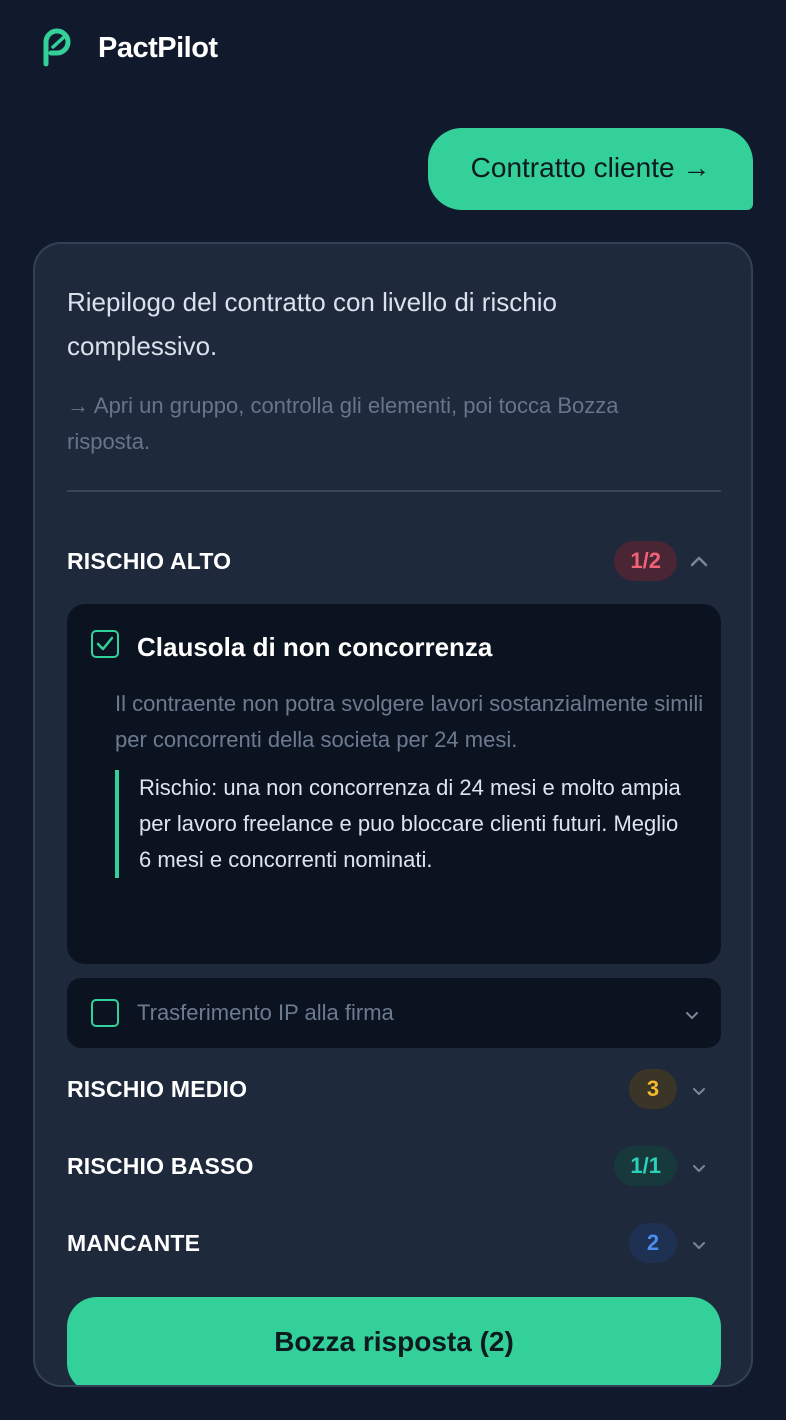 Image resolution: width=786 pixels, height=1420 pixels. Describe the element at coordinates (653, 1089) in the screenshot. I see `group-count-badge: 3` at that location.